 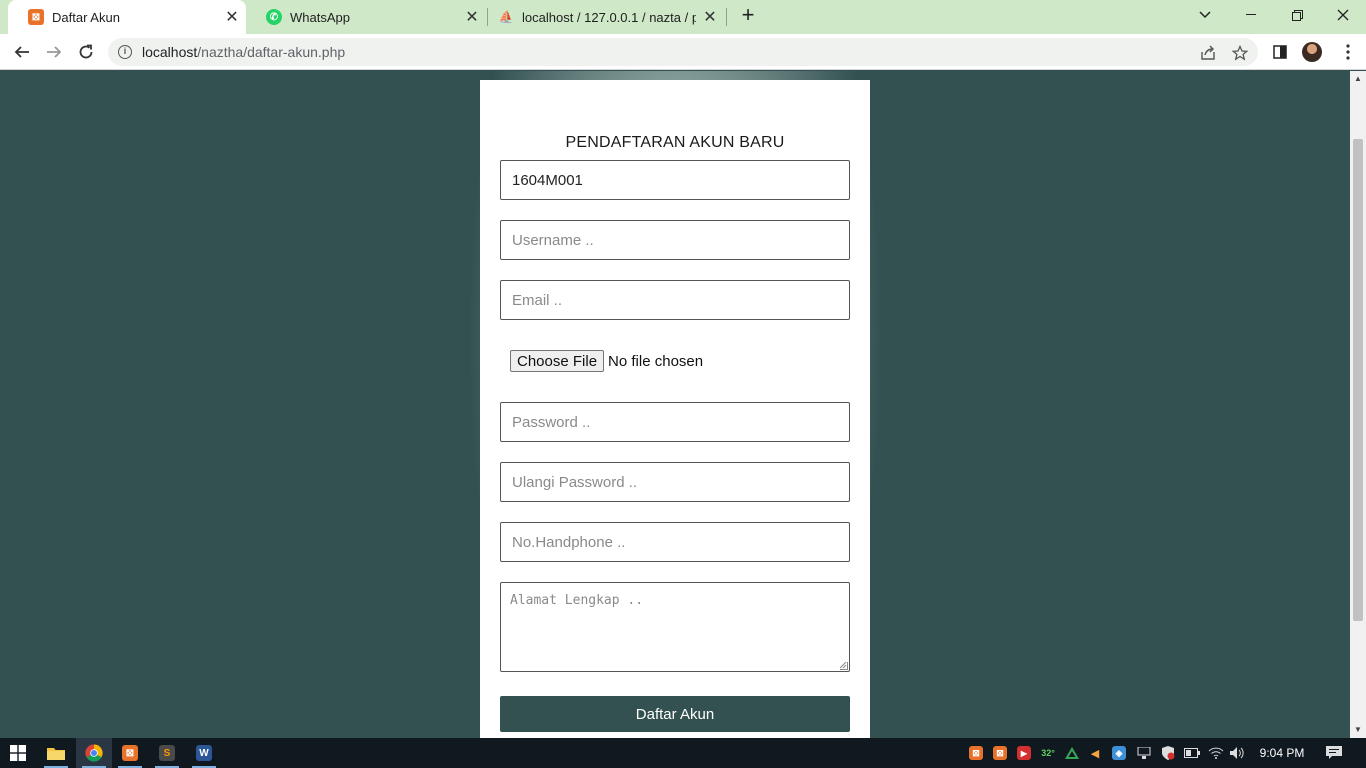 I want to click on chrome-icon, so click(x=94, y=753).